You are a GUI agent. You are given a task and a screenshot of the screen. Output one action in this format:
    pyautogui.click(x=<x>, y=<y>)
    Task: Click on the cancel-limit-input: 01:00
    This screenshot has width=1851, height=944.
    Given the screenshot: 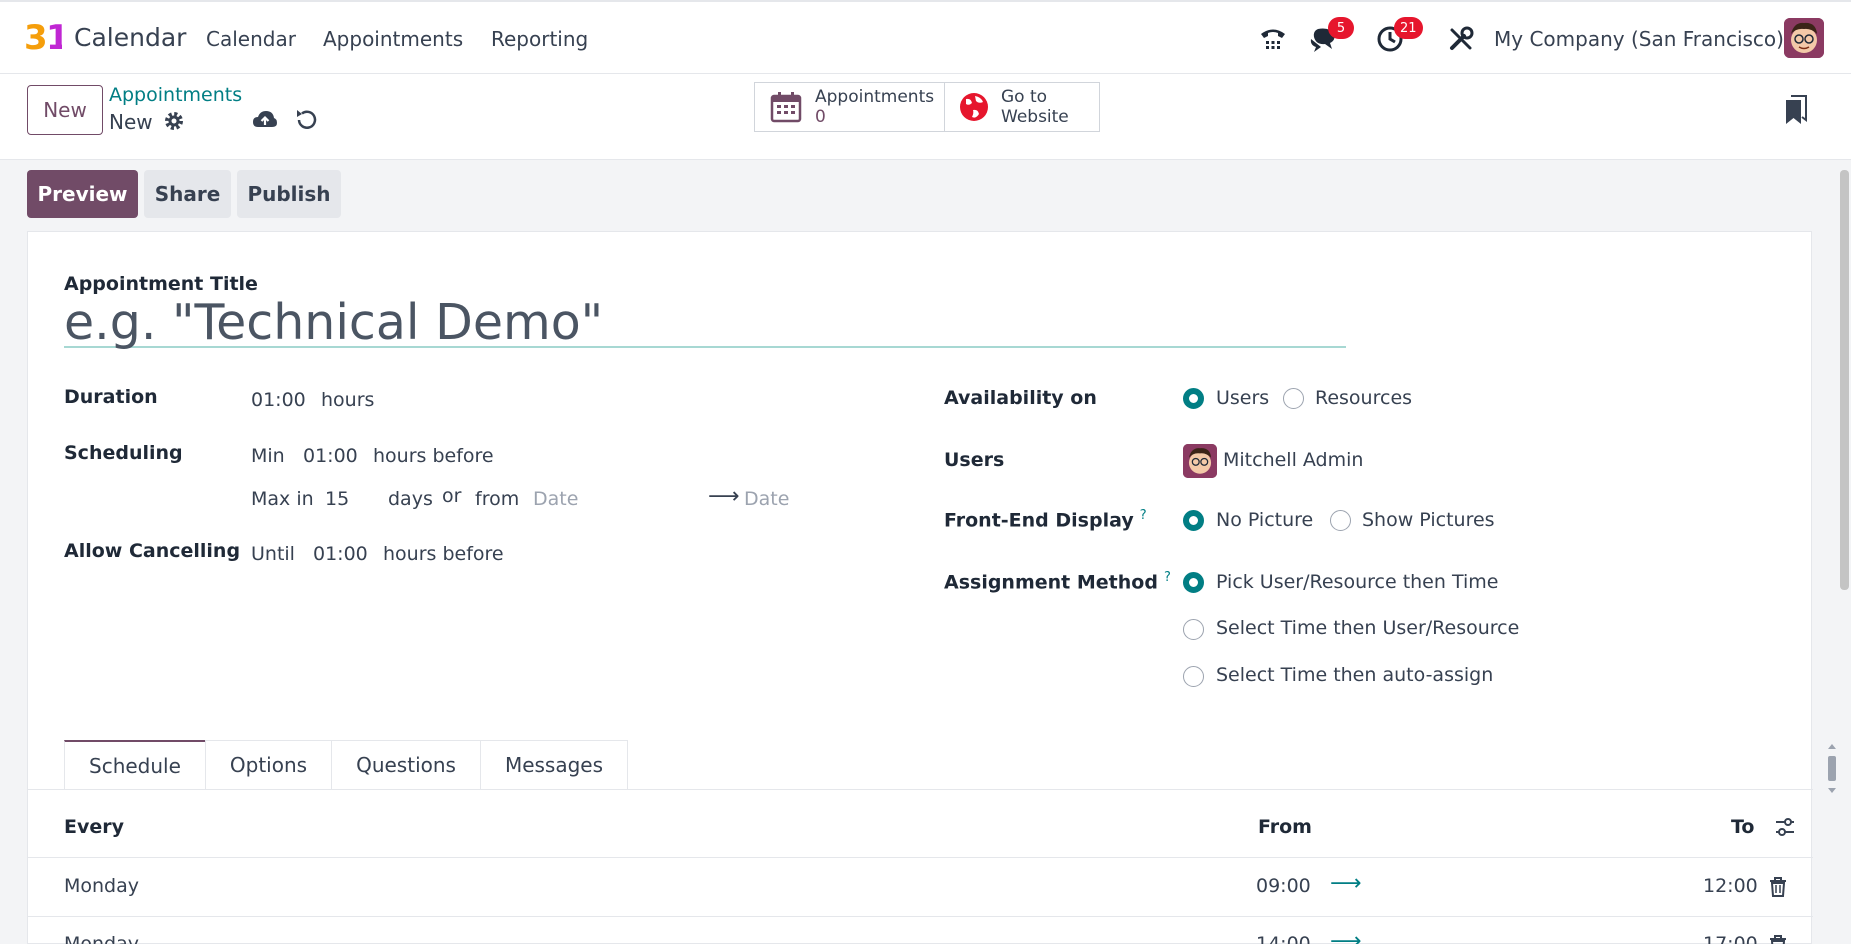 What is the action you would take?
    pyautogui.click(x=340, y=554)
    